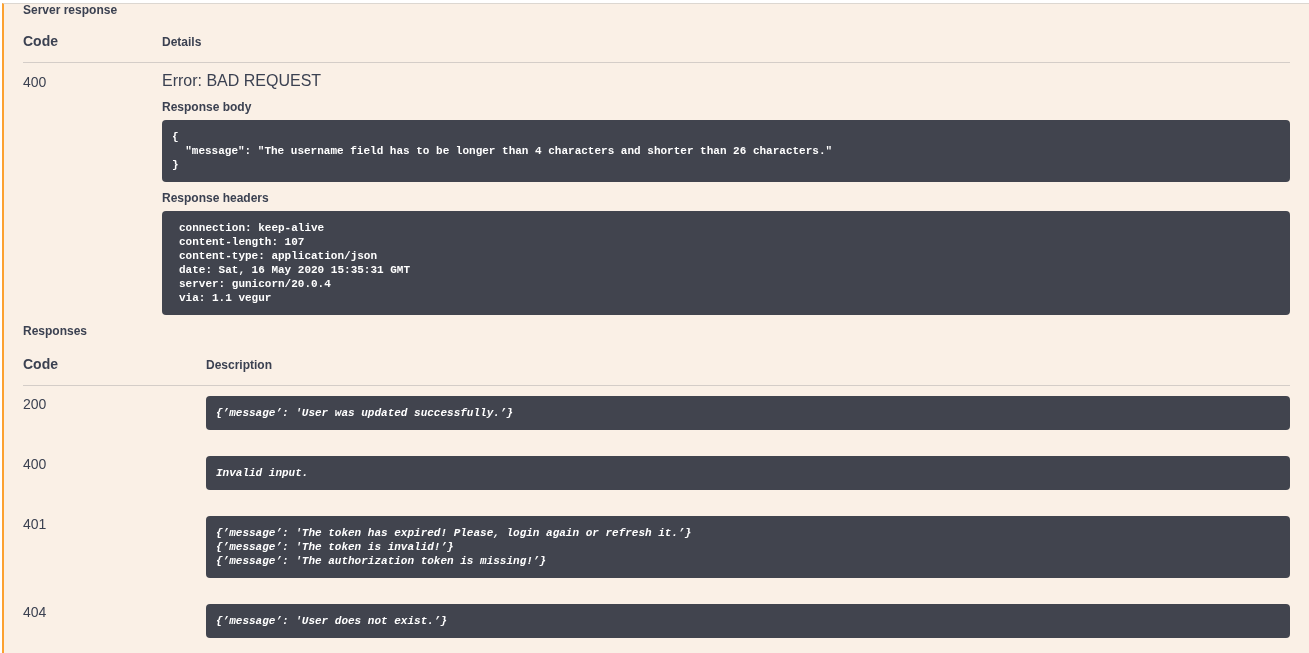 The image size is (1309, 653). What do you see at coordinates (182, 42) in the screenshot?
I see `column-header: Details` at bounding box center [182, 42].